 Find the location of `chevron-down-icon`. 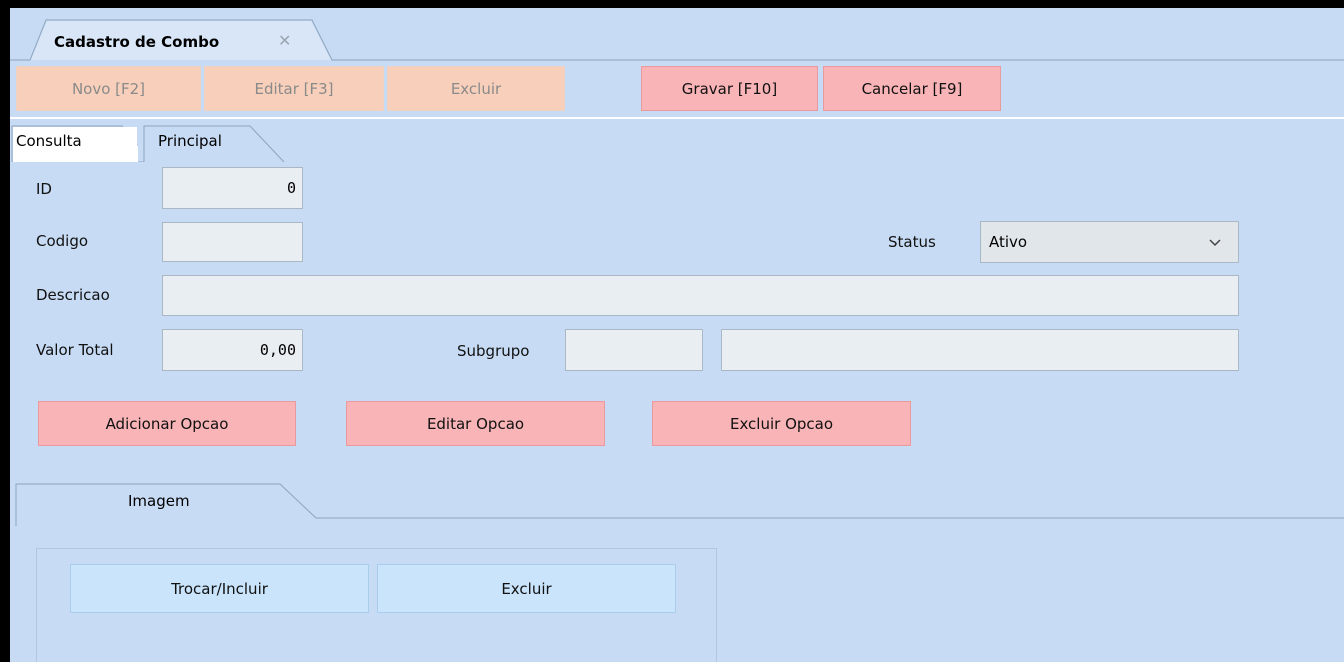

chevron-down-icon is located at coordinates (1215, 242).